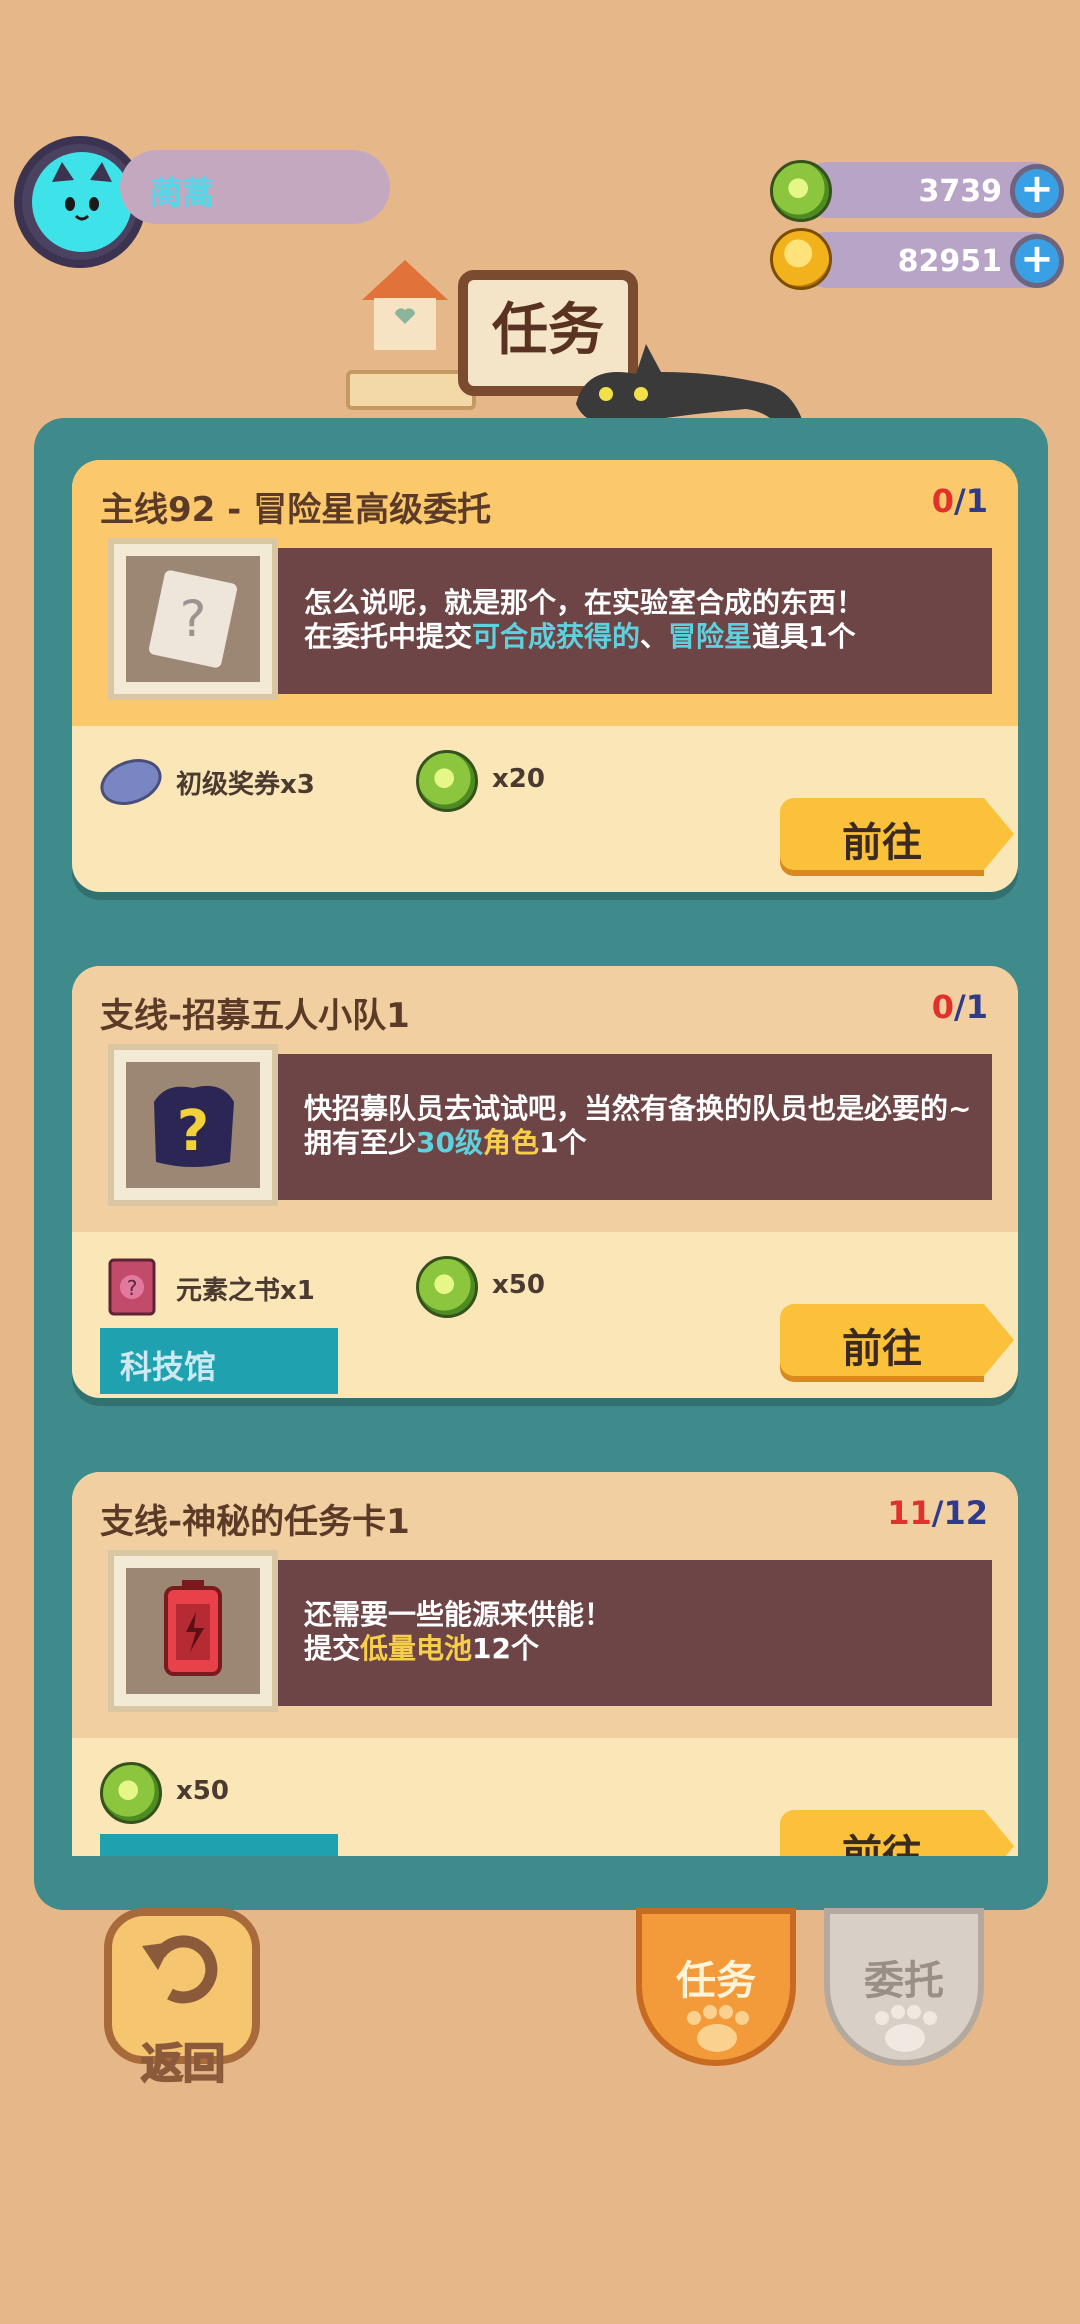 The image size is (1080, 2324). I want to click on cat-face-icon, so click(82, 191).